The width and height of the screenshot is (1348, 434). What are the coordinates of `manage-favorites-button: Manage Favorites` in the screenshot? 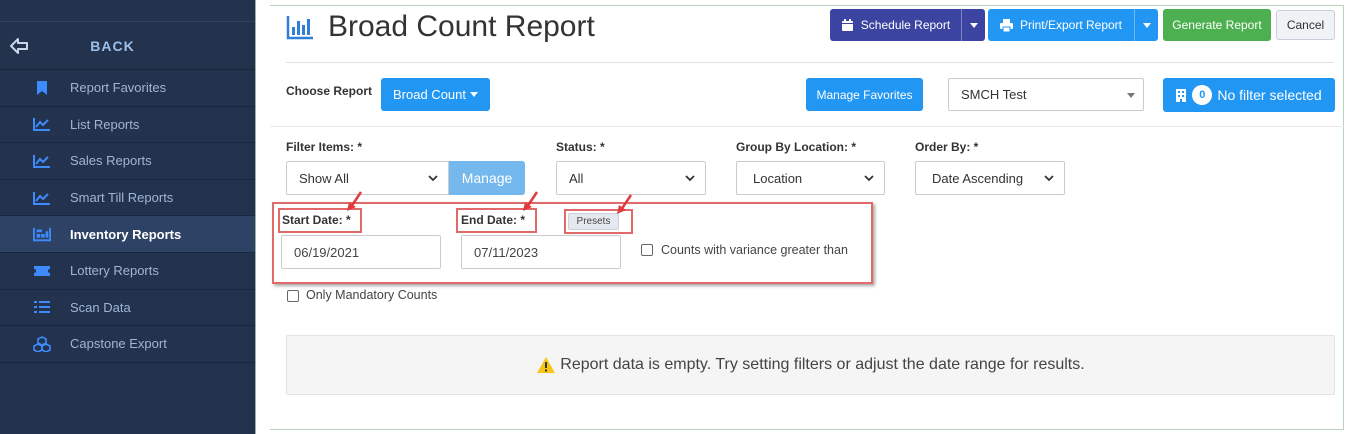 It's located at (864, 94).